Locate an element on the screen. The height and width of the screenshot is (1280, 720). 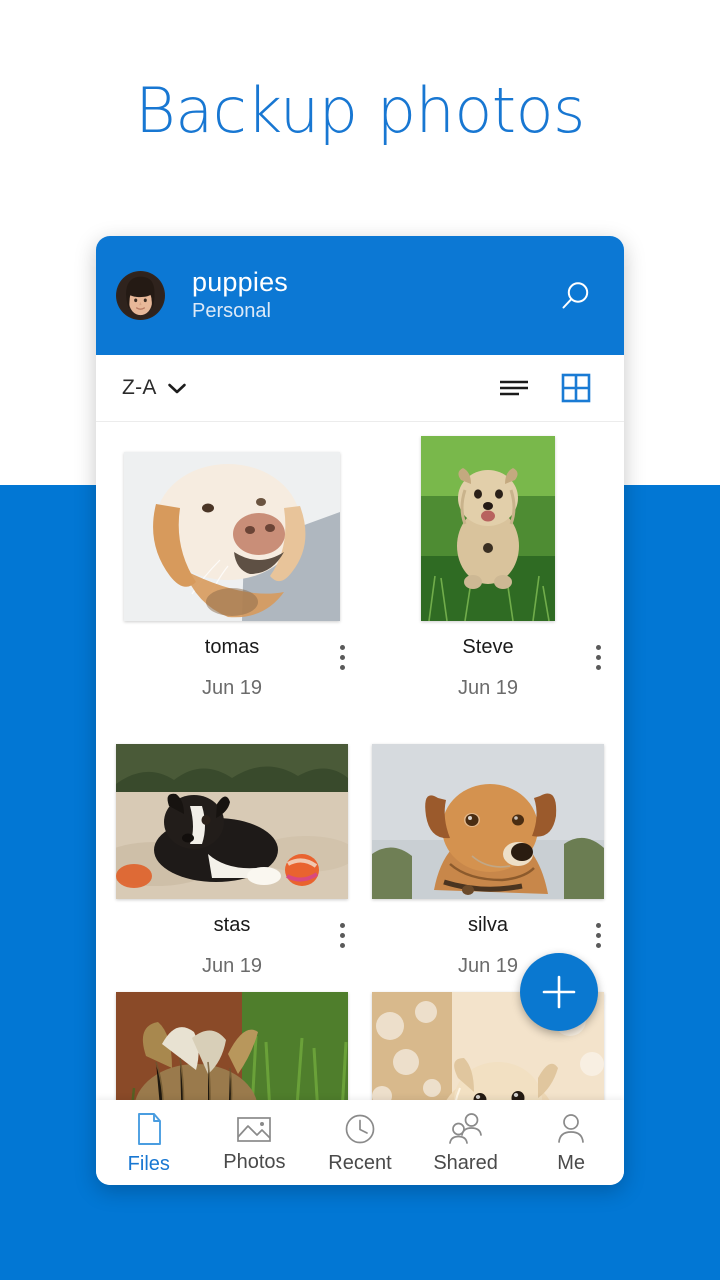
nav-item-shared: Shared is located at coordinates (466, 1142).